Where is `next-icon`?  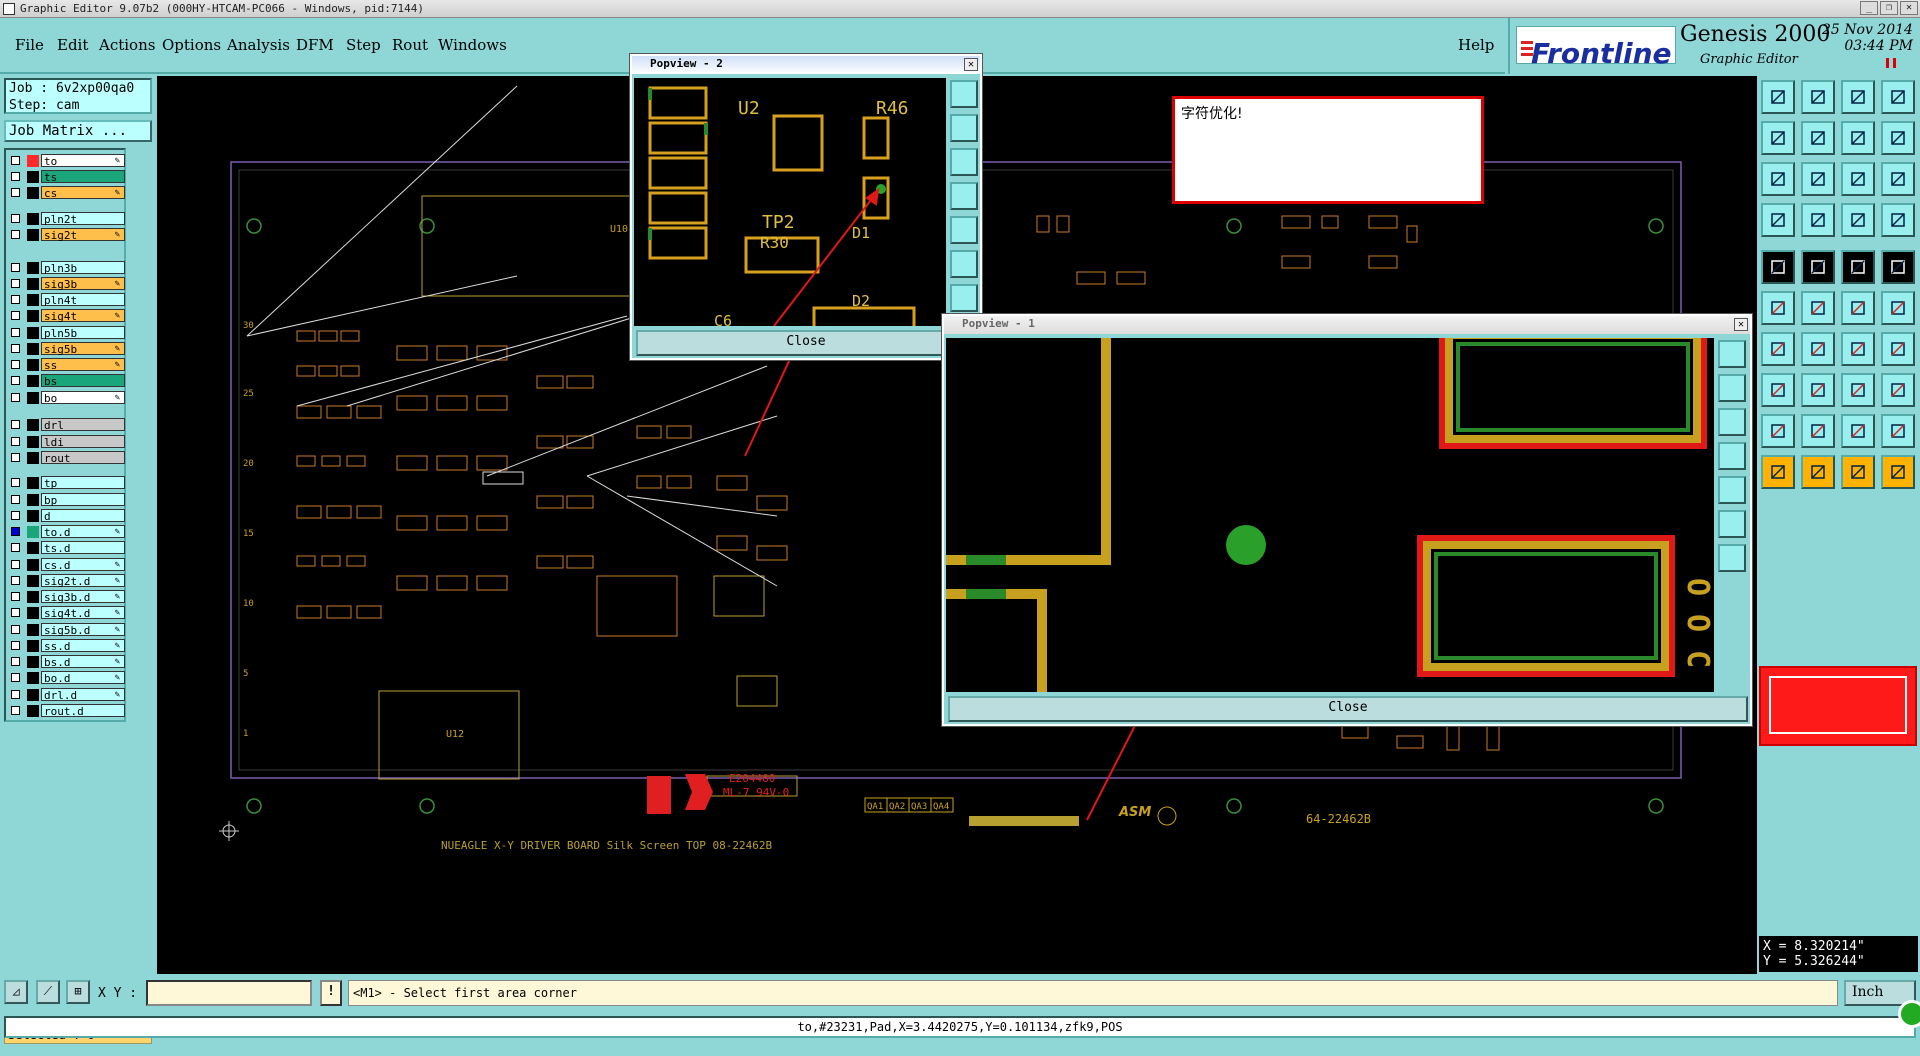
next-icon is located at coordinates (1818, 138).